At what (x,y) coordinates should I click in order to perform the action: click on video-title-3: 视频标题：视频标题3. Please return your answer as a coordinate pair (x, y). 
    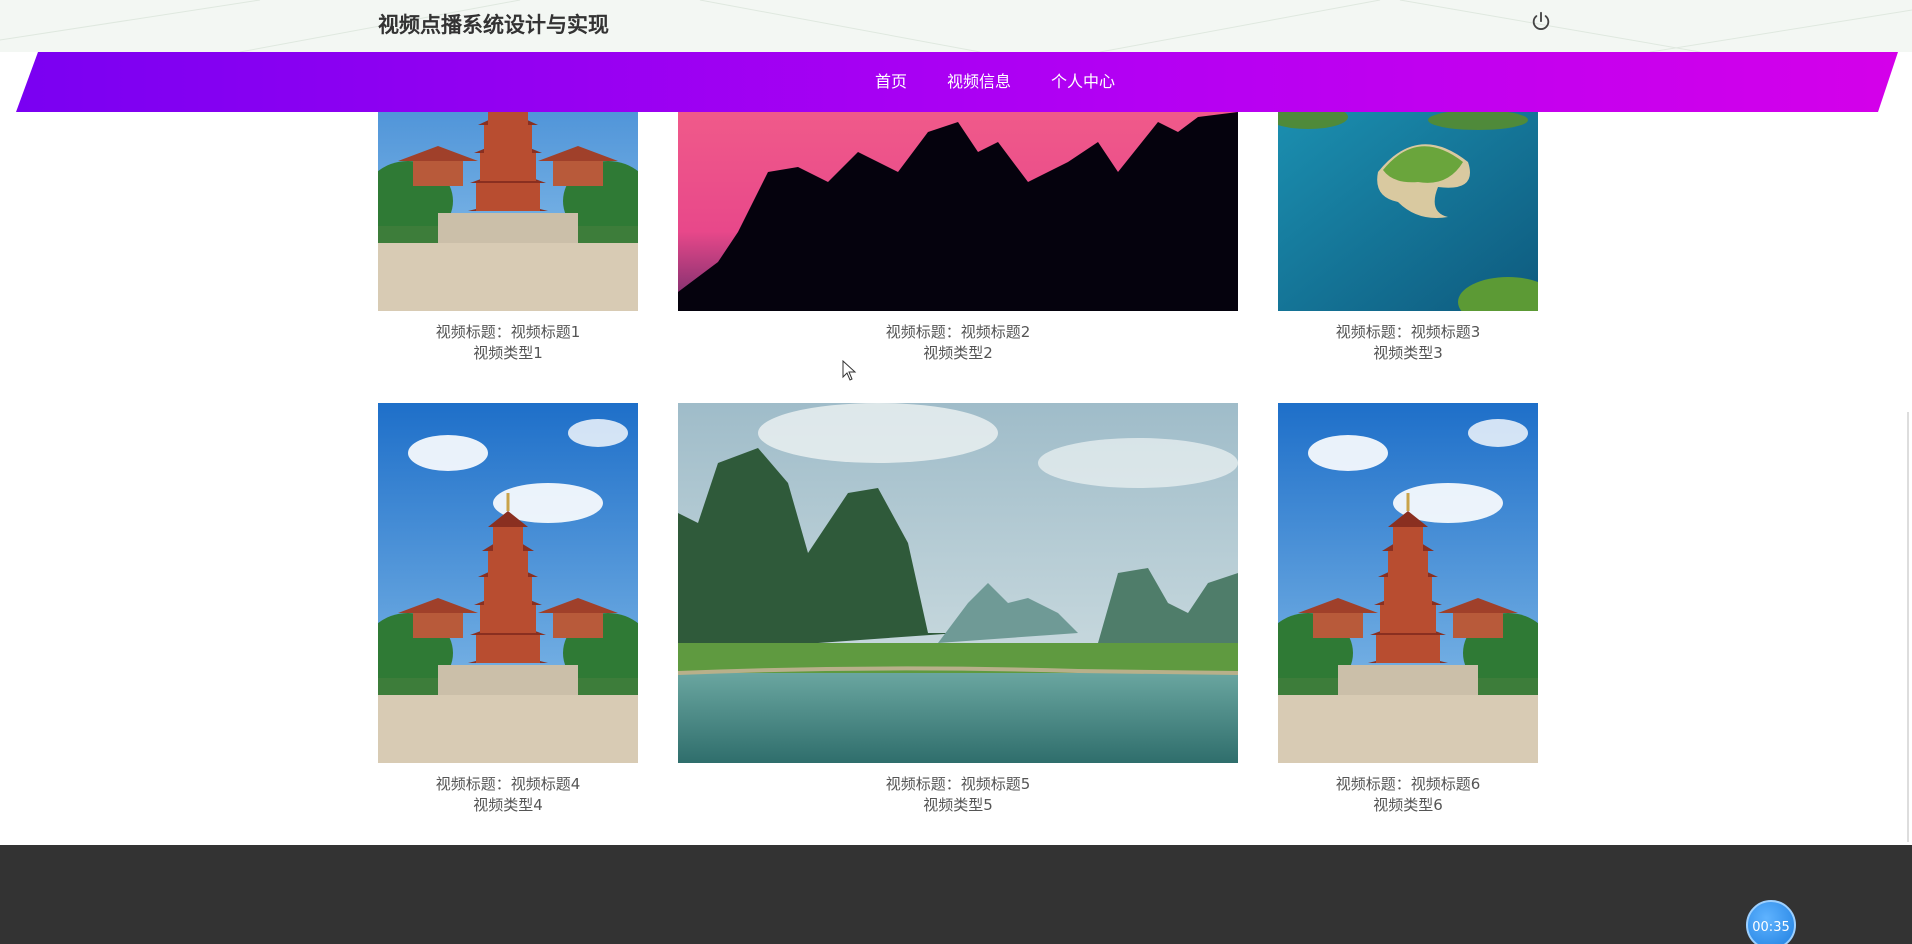
    Looking at the image, I should click on (1408, 332).